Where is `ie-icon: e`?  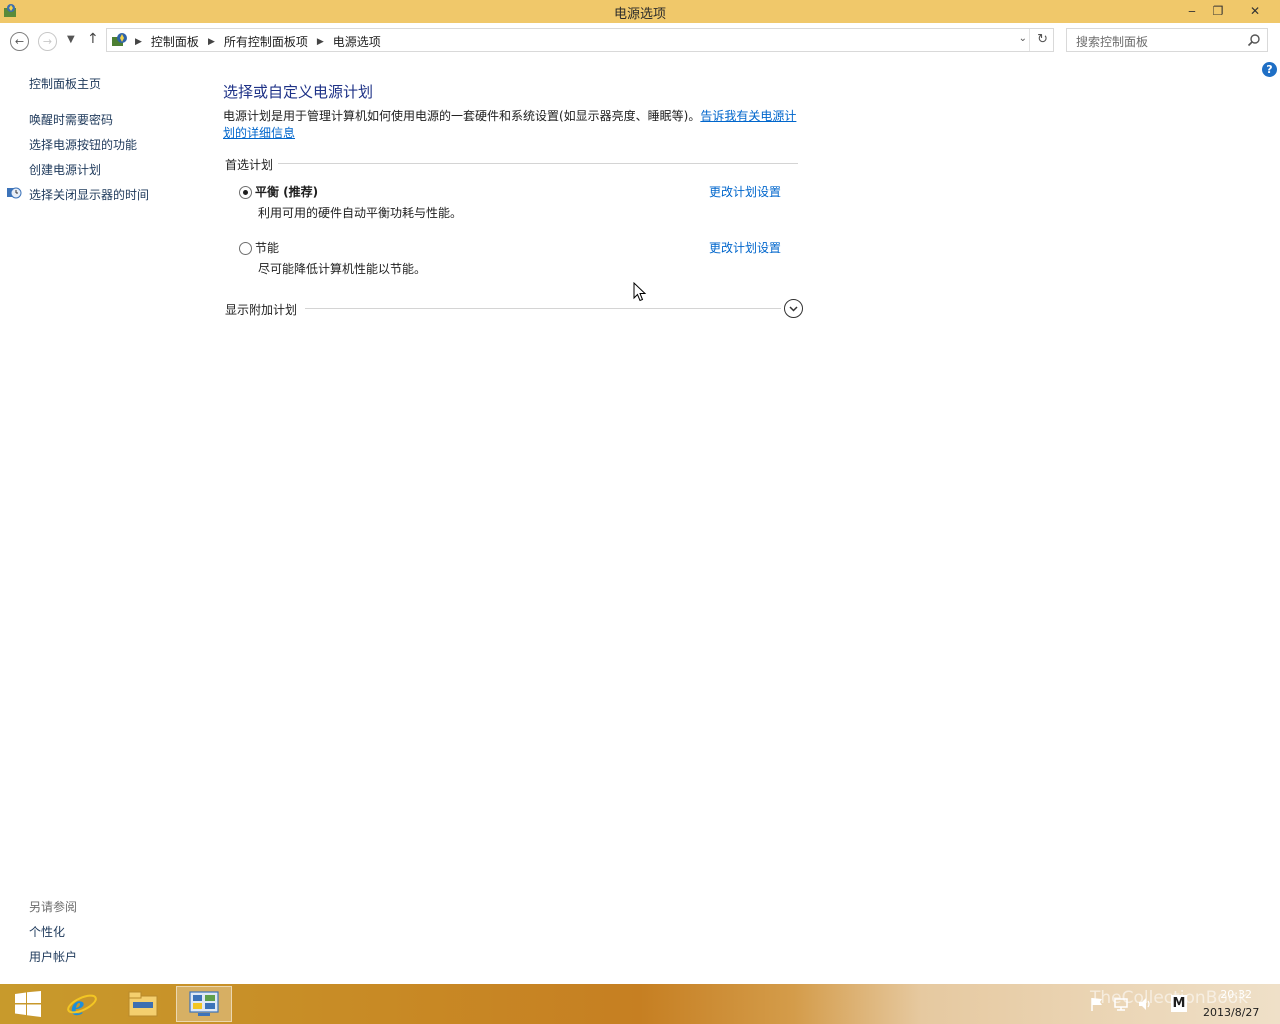
ie-icon: e is located at coordinates (82, 1004).